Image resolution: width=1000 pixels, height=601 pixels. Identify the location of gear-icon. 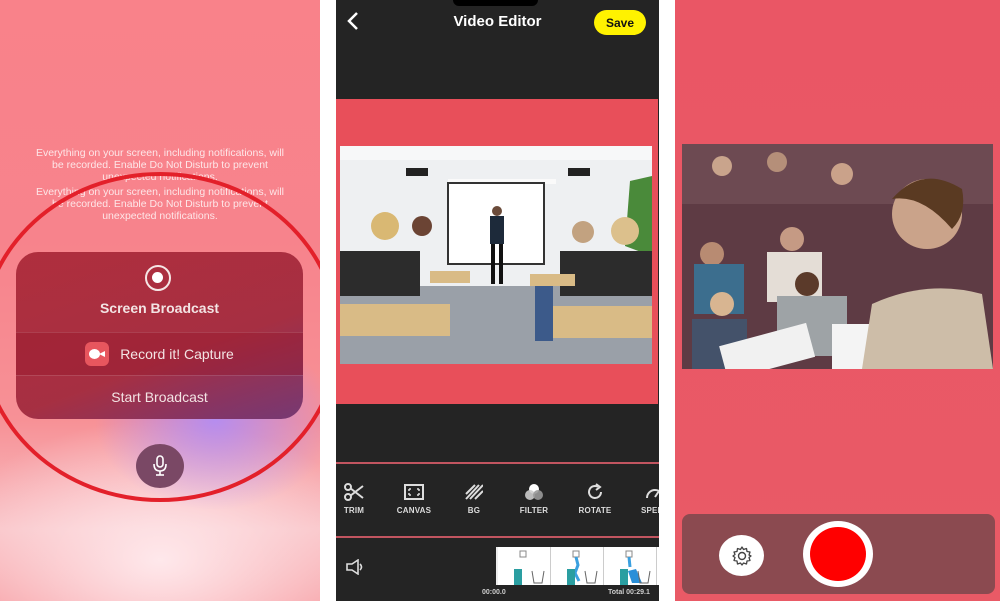
(741, 555).